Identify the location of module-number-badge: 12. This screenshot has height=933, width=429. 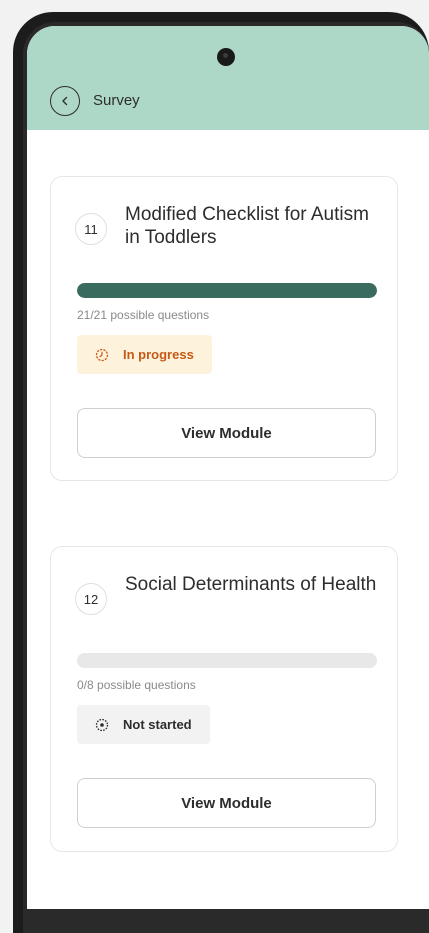
(91, 599).